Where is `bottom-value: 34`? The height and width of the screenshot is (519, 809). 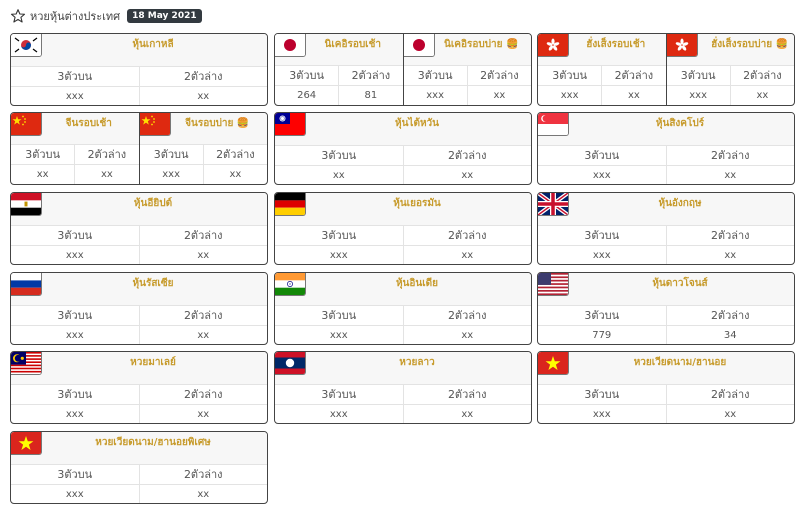 bottom-value: 34 is located at coordinates (730, 335).